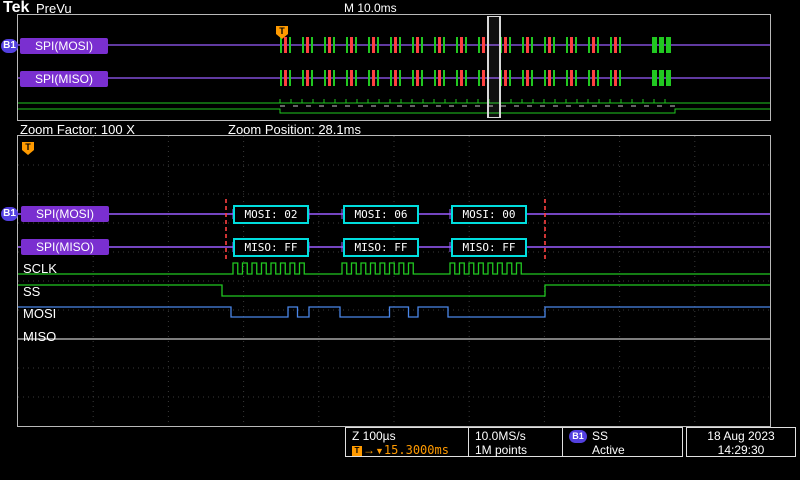 This screenshot has height=480, width=800. Describe the element at coordinates (741, 436) in the screenshot. I see `date-readout: 18 Aug 2023` at that location.